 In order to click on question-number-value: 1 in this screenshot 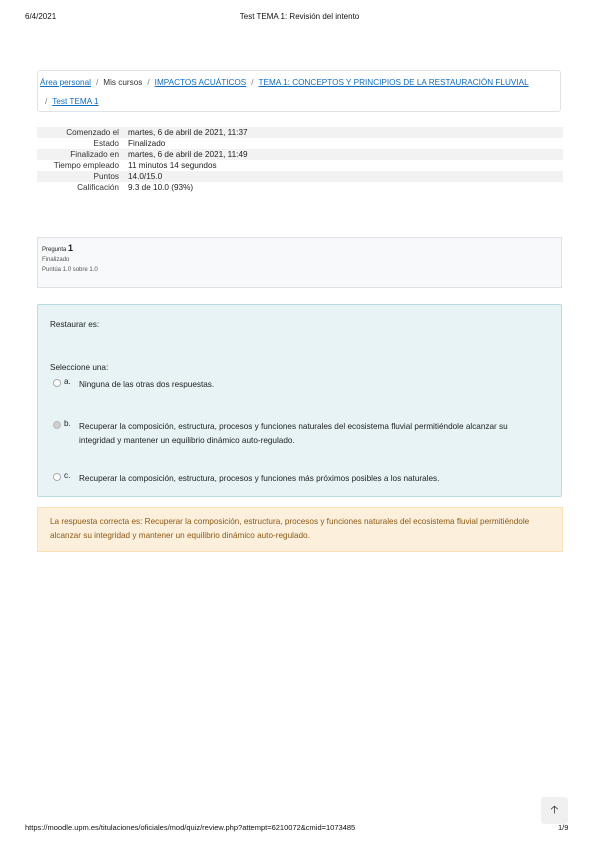, I will do `click(71, 248)`.